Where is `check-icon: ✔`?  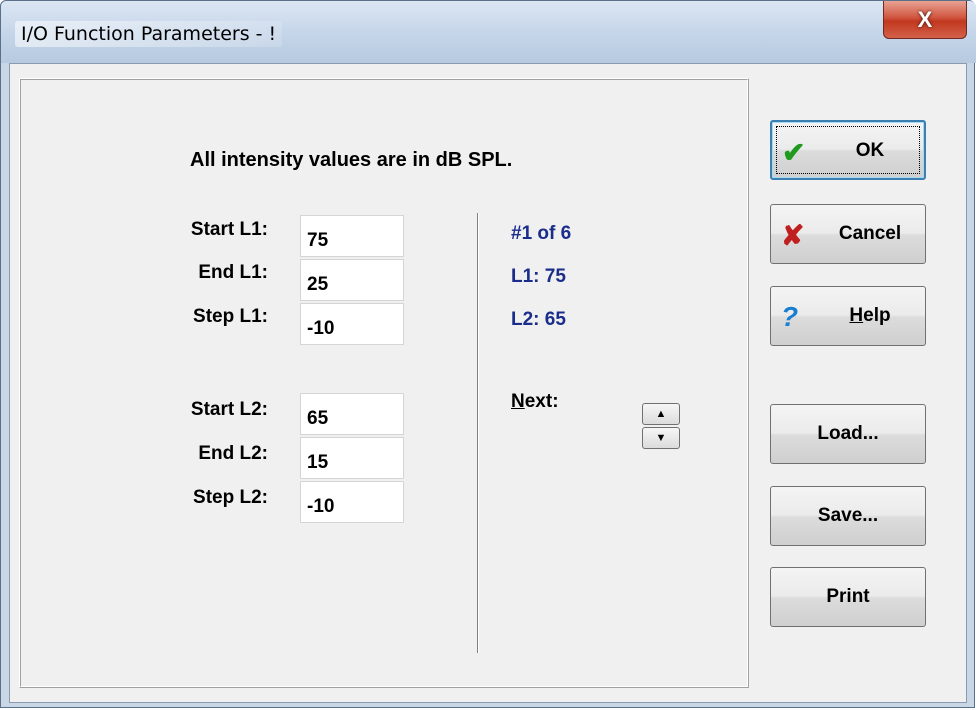
check-icon: ✔ is located at coordinates (794, 152).